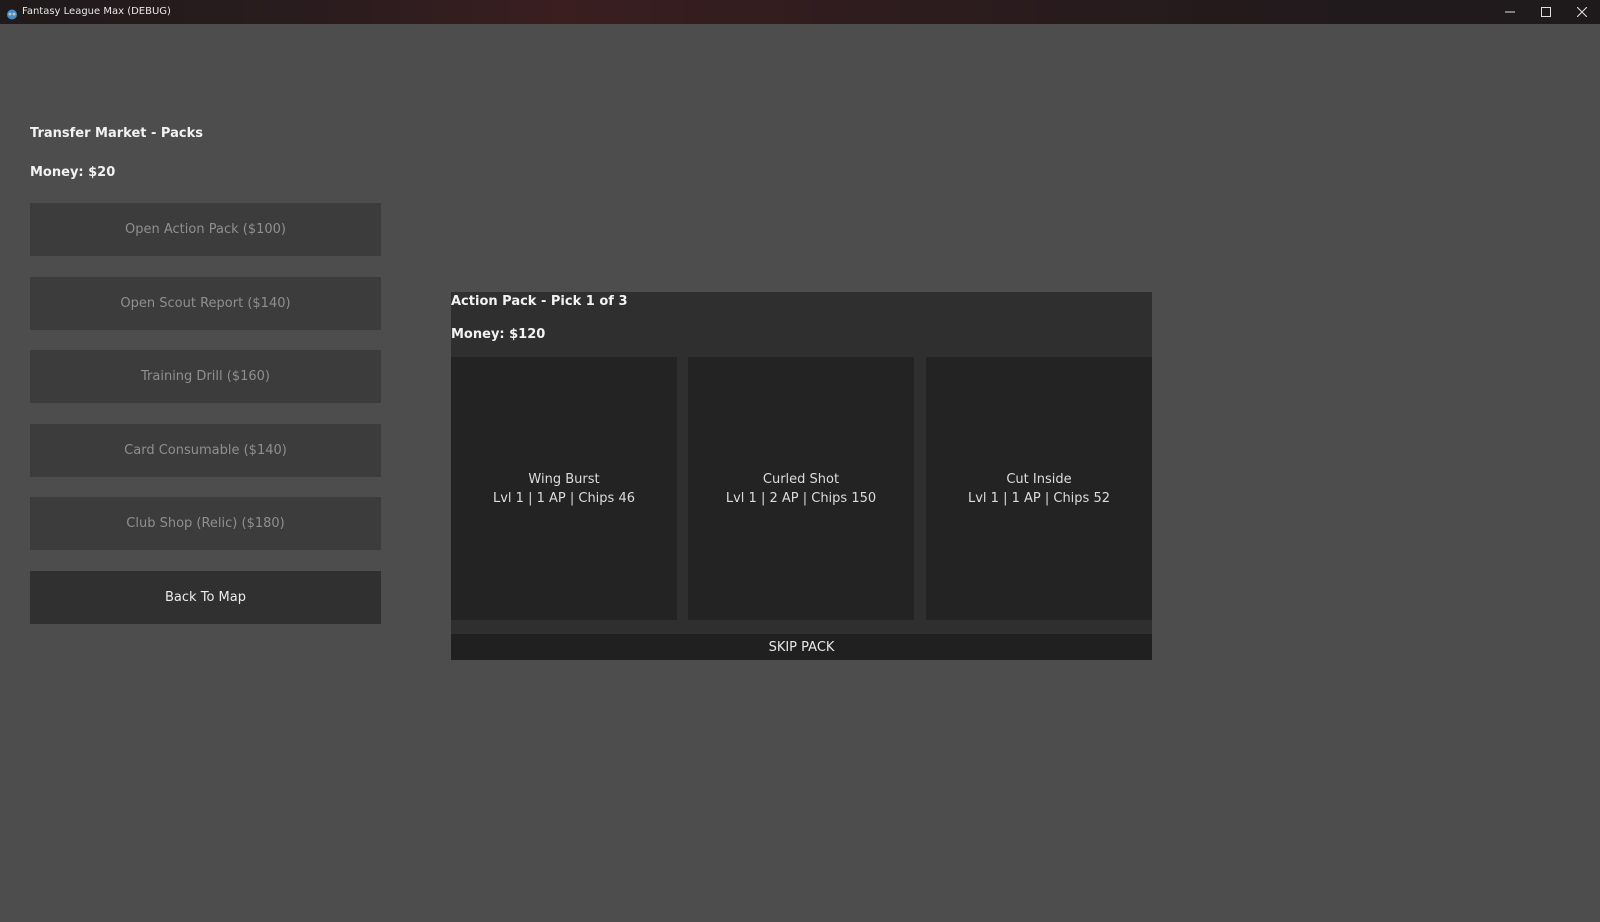 The image size is (1600, 922). What do you see at coordinates (205, 450) in the screenshot?
I see `card-consumable-button: Card Consumable ($140)` at bounding box center [205, 450].